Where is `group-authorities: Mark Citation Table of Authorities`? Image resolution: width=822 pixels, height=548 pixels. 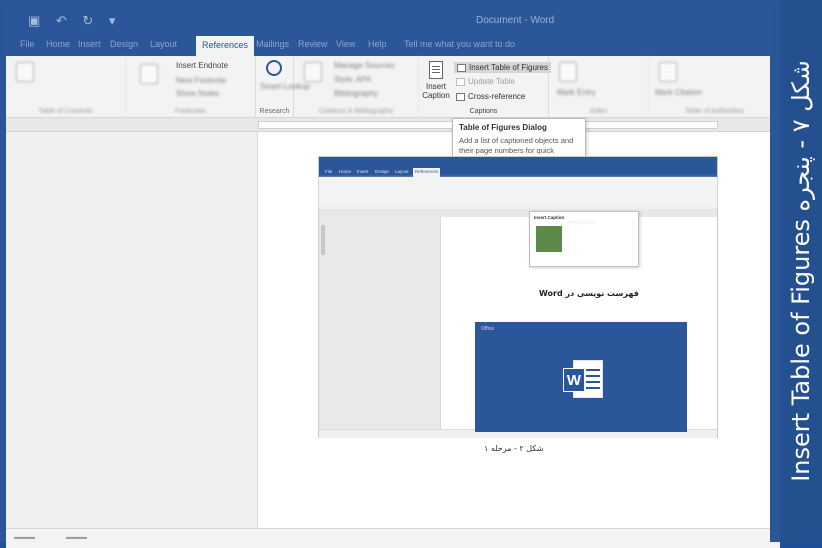 group-authorities: Mark Citation Table of Authorities is located at coordinates (714, 87).